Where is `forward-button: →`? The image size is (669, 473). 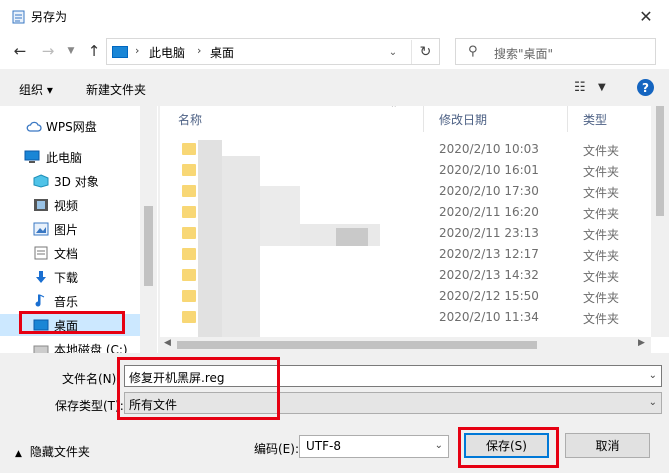
forward-button: → is located at coordinates (48, 51).